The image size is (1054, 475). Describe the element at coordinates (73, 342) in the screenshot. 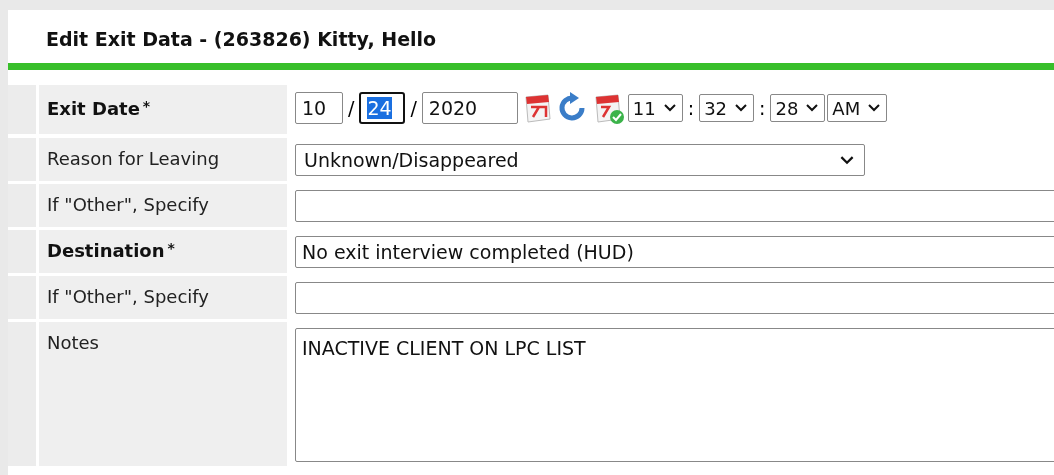

I see `field-label: Notes` at that location.